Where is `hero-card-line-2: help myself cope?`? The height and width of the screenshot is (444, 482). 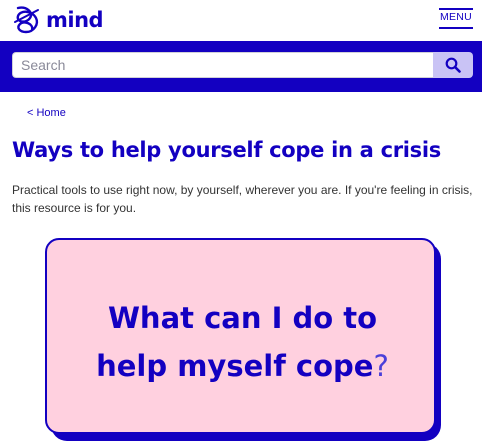
hero-card-line-2: help myself cope? is located at coordinates (242, 366).